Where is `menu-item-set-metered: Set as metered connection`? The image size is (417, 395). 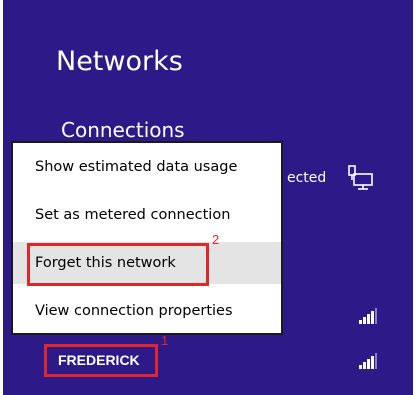 menu-item-set-metered: Set as metered connection is located at coordinates (147, 215).